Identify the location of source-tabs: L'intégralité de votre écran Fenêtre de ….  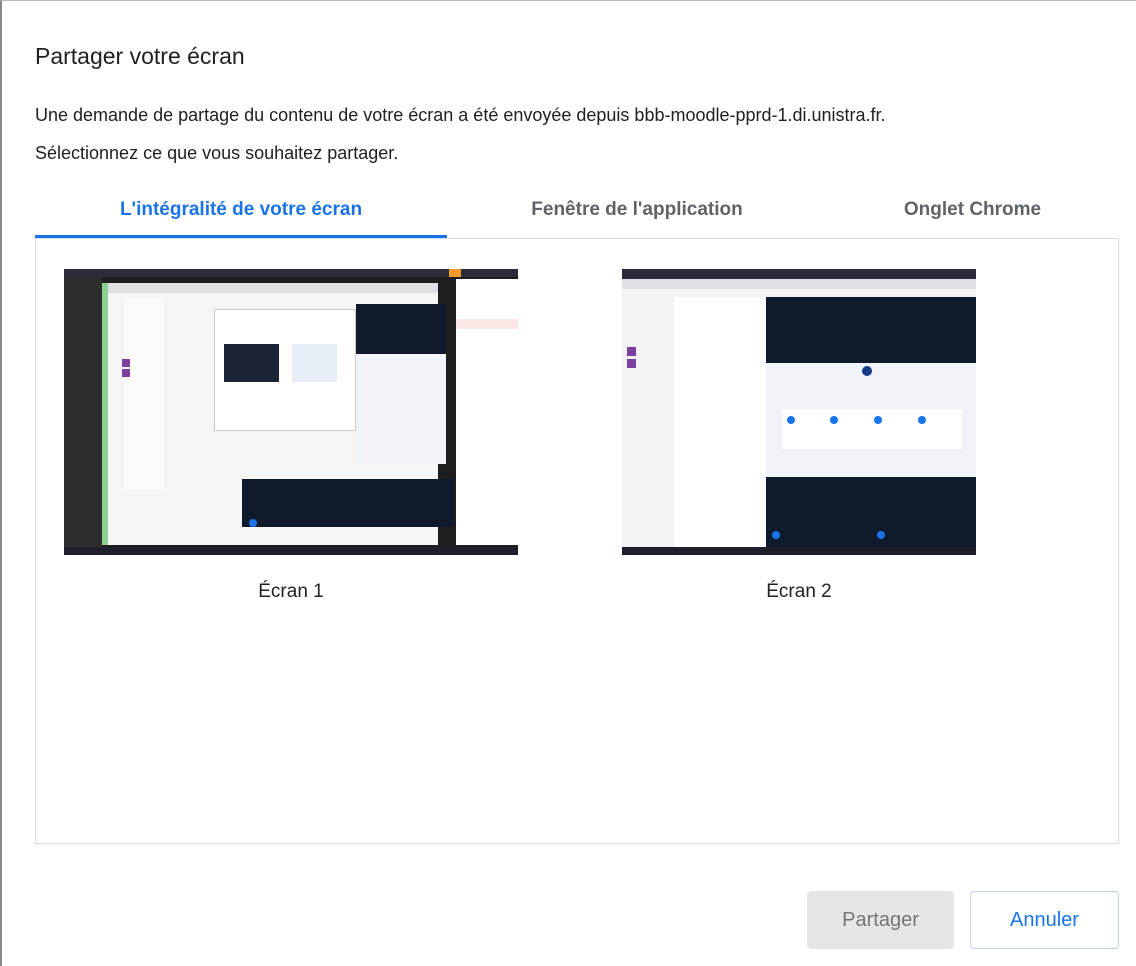
(576, 215).